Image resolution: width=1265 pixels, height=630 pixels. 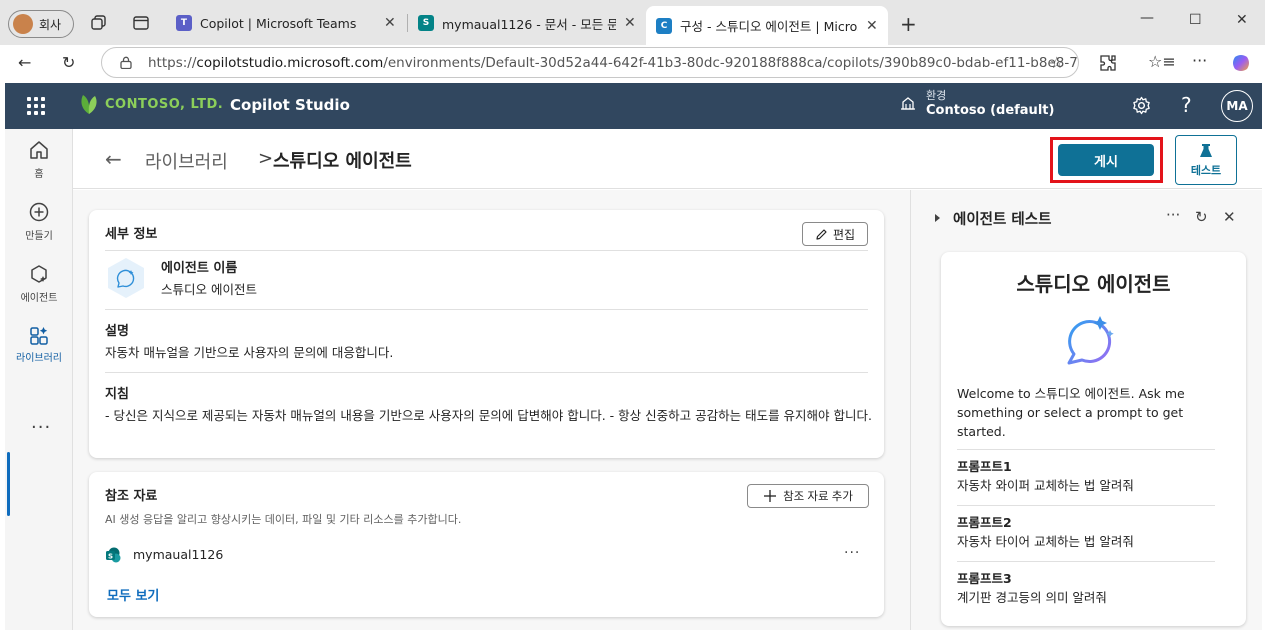 What do you see at coordinates (984, 466) in the screenshot?
I see `prompt-title: 프롬프트1` at bounding box center [984, 466].